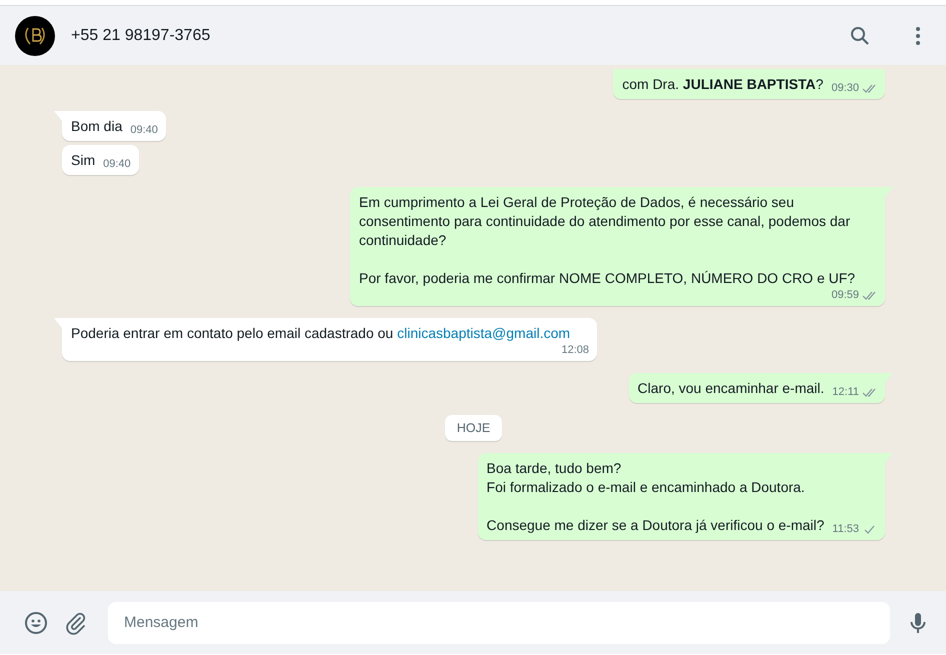  I want to click on message-text: Consegue me dizer se a Doutora já verificou o e-mail?, so click(655, 525).